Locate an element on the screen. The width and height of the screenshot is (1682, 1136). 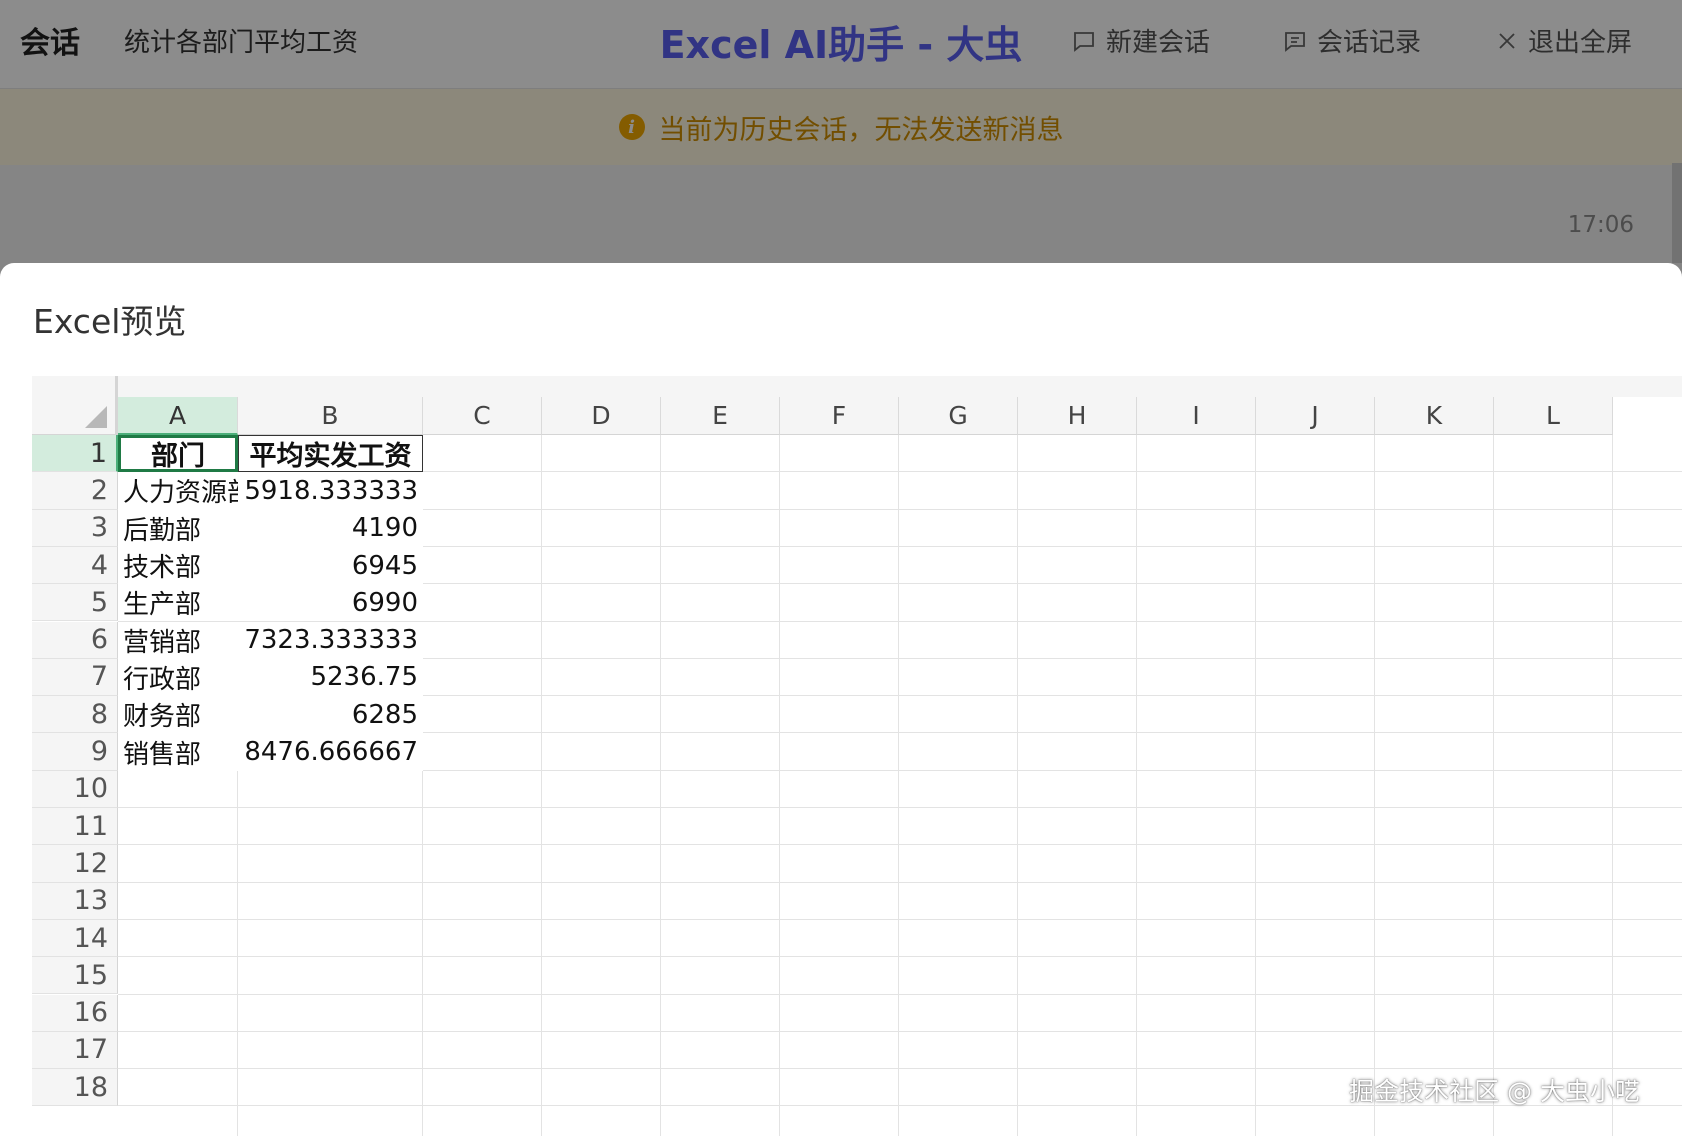
cell-department: 营销部 is located at coordinates (178, 640).